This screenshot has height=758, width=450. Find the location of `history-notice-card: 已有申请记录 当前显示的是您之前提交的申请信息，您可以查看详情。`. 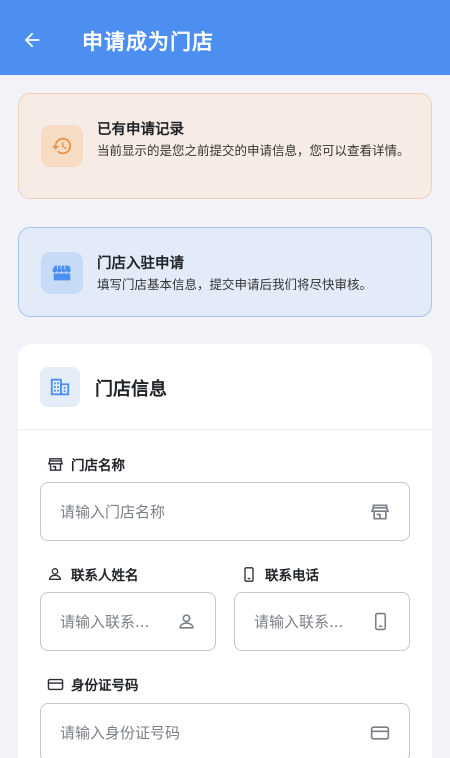

history-notice-card: 已有申请记录 当前显示的是您之前提交的申请信息，您可以查看详情。 is located at coordinates (225, 146).